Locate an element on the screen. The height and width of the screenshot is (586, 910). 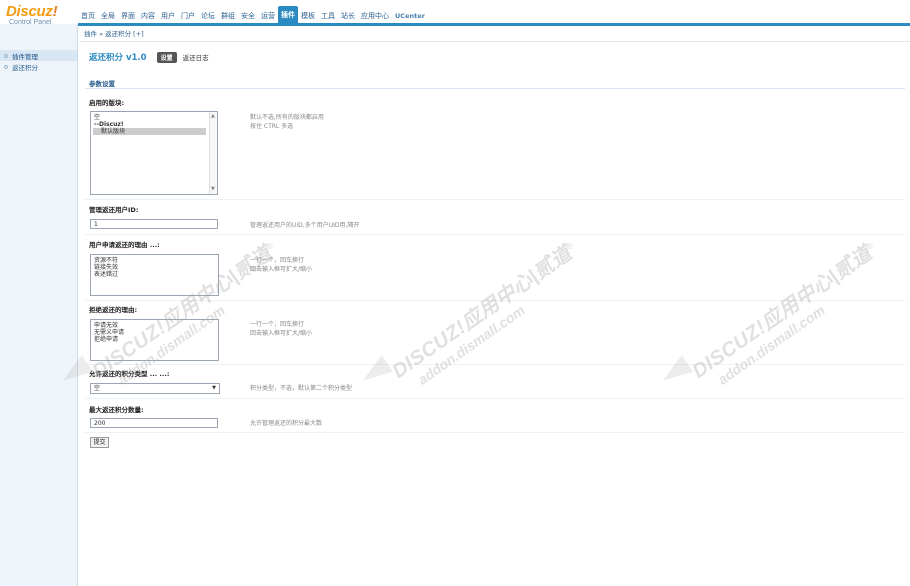
reject-reasons-hint: 一行一个，回车换行 回击输入框可扩大/缩小 is located at coordinates (281, 329).